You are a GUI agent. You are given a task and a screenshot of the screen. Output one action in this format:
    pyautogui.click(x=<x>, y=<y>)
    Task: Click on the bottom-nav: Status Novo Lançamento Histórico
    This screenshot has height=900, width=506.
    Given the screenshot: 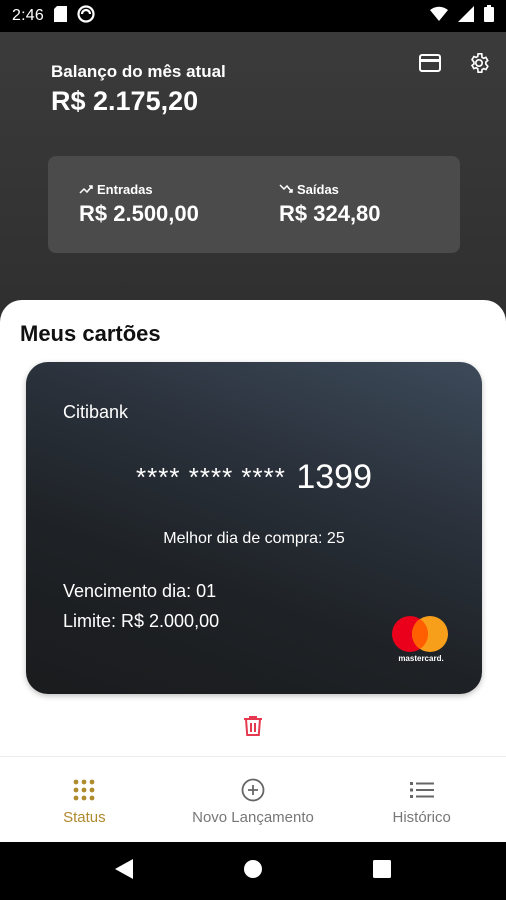 What is the action you would take?
    pyautogui.click(x=253, y=799)
    